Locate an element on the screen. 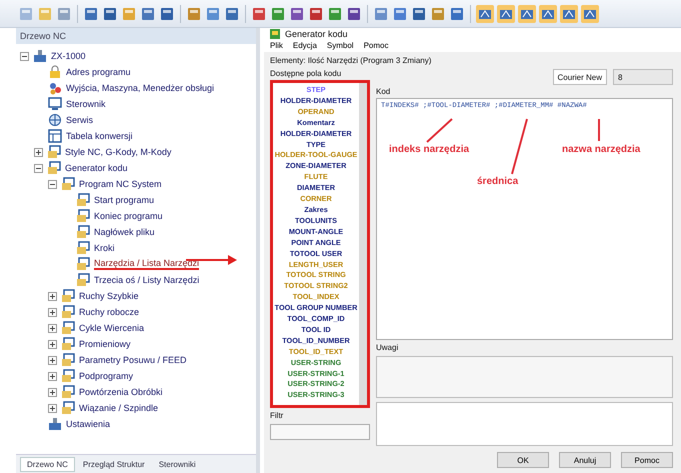 Image resolution: width=681 pixels, height=473 pixels. tree-item: Wyjścia, Maszyna, Menedżer obsługi is located at coordinates (140, 88).